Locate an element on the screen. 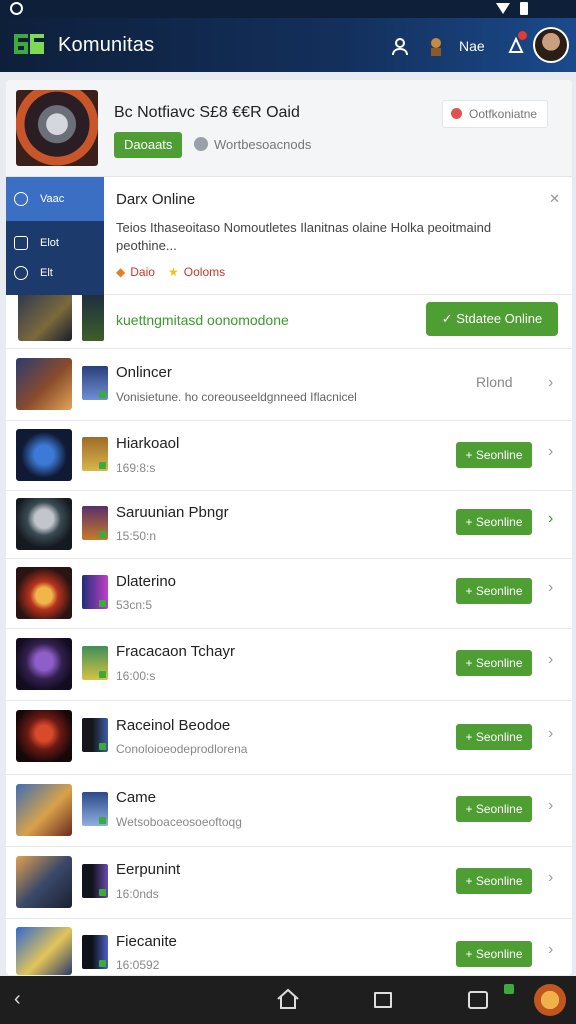  featured-action-button: Ootfkoniatne is located at coordinates (495, 114).